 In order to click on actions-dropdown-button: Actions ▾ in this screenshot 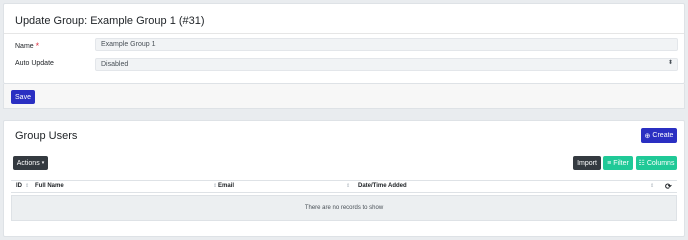, I will do `click(30, 163)`.